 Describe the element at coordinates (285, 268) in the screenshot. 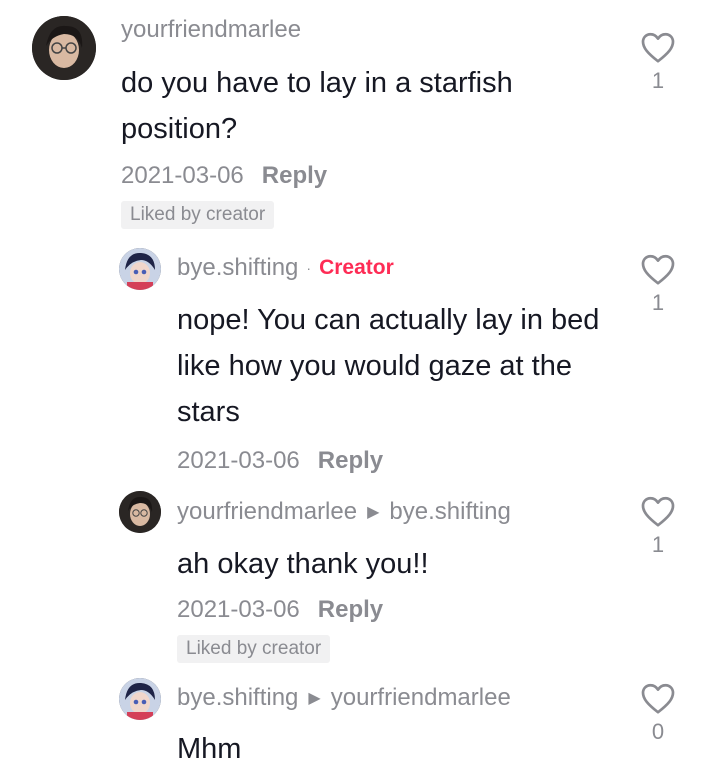

I see `comment-username: bye.shifting · Creator` at that location.